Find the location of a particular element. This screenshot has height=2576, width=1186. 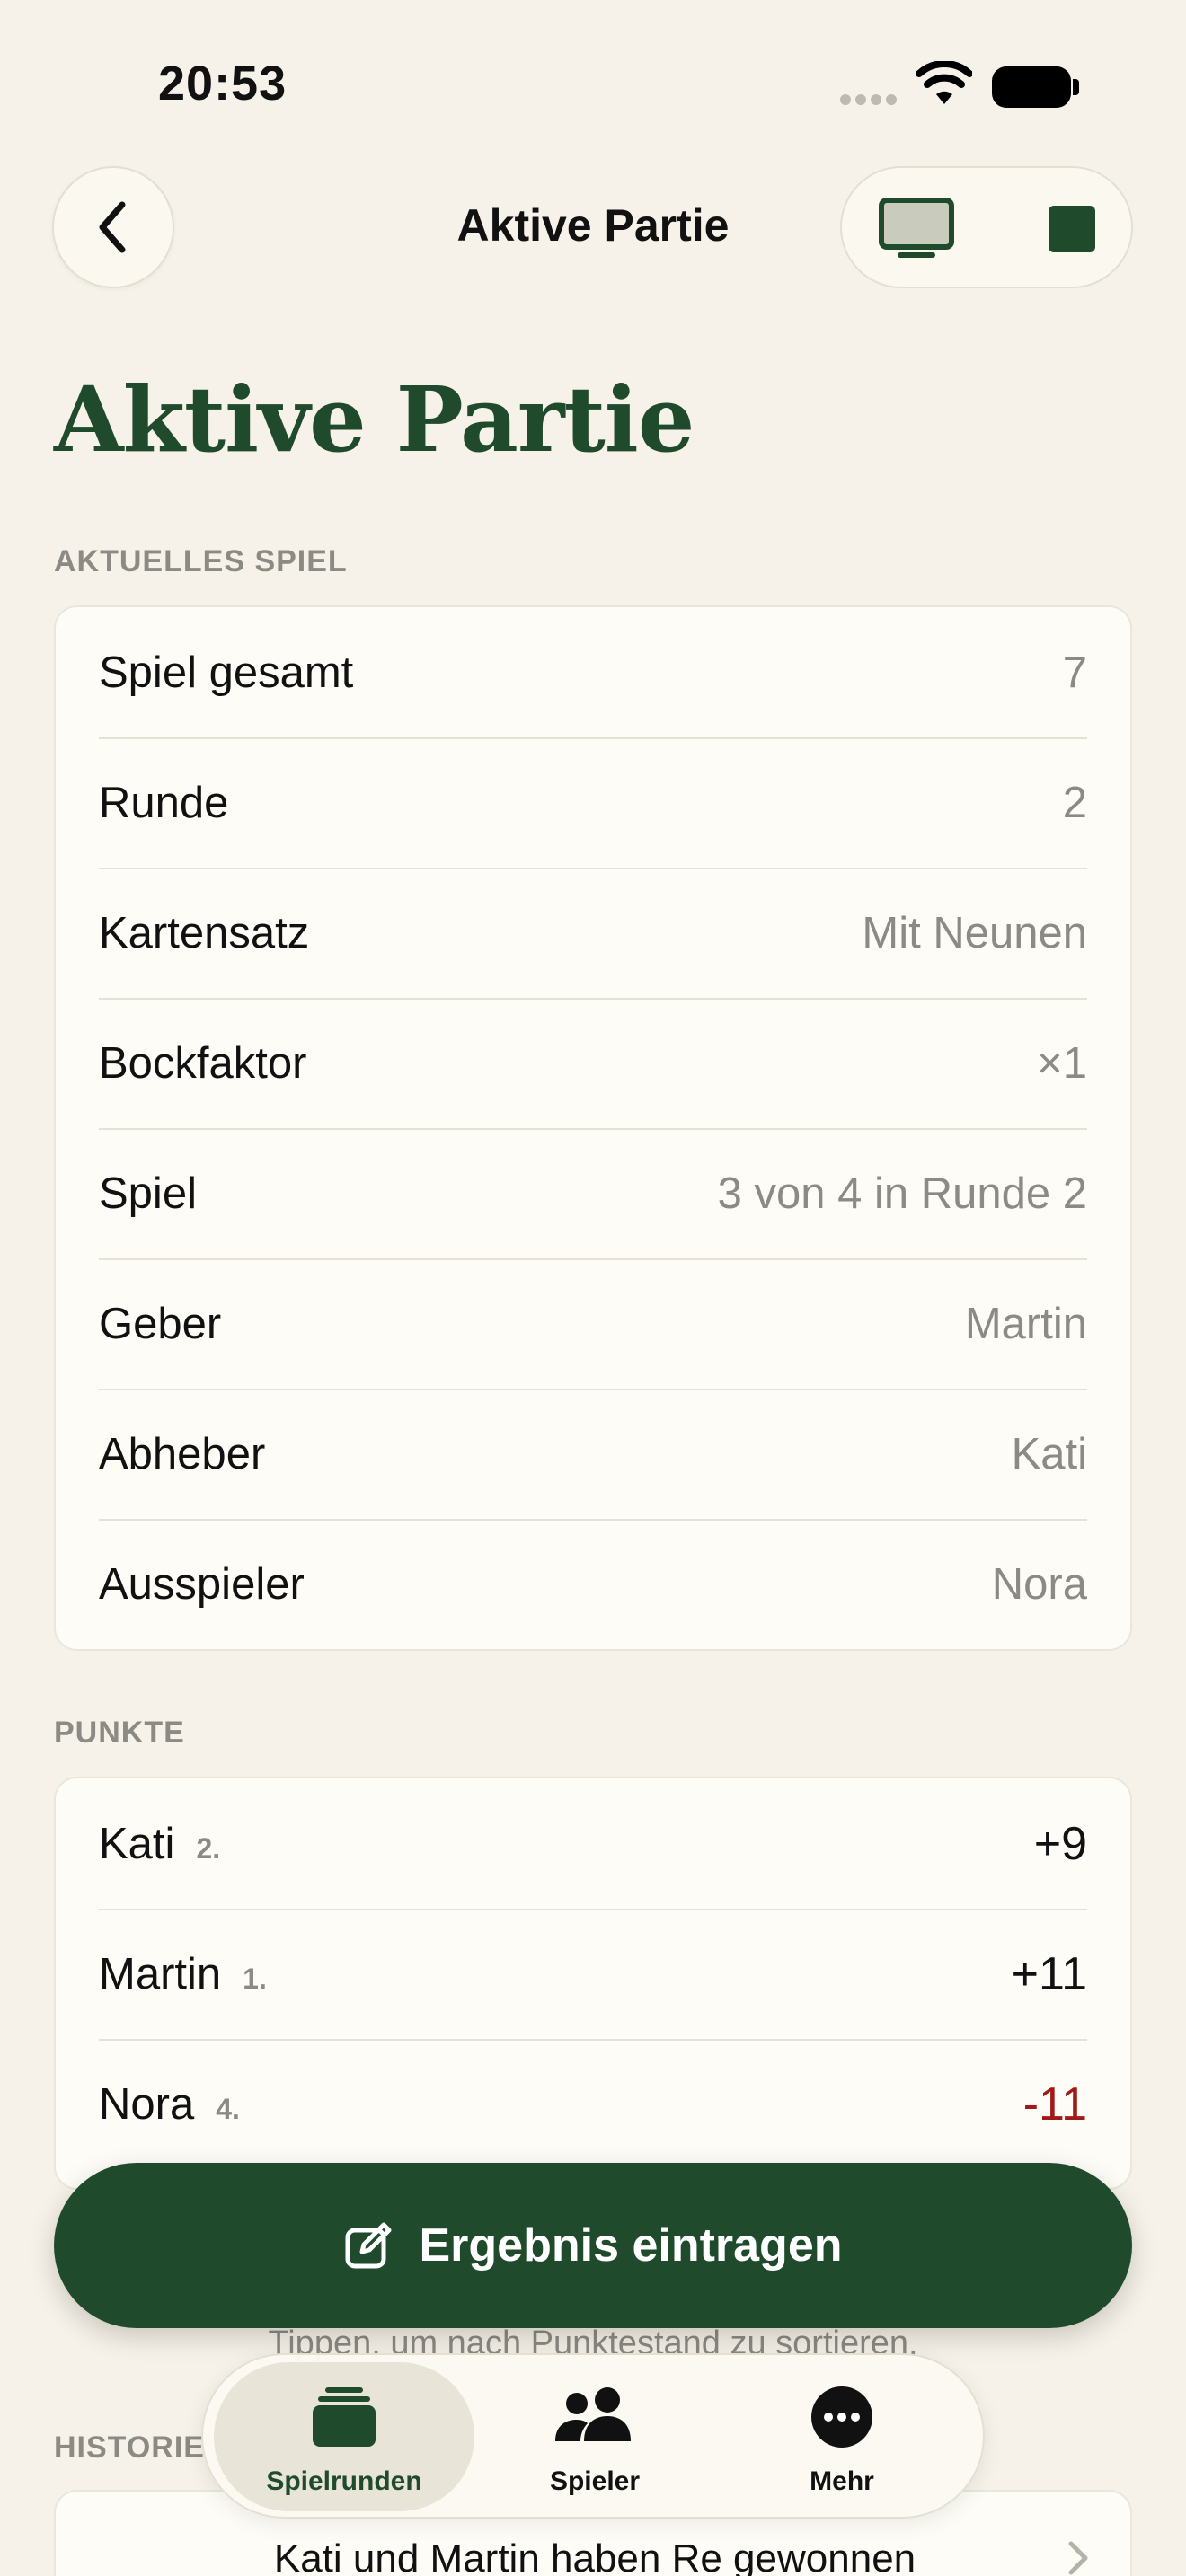

info-row: Abheber Kati is located at coordinates (593, 1454).